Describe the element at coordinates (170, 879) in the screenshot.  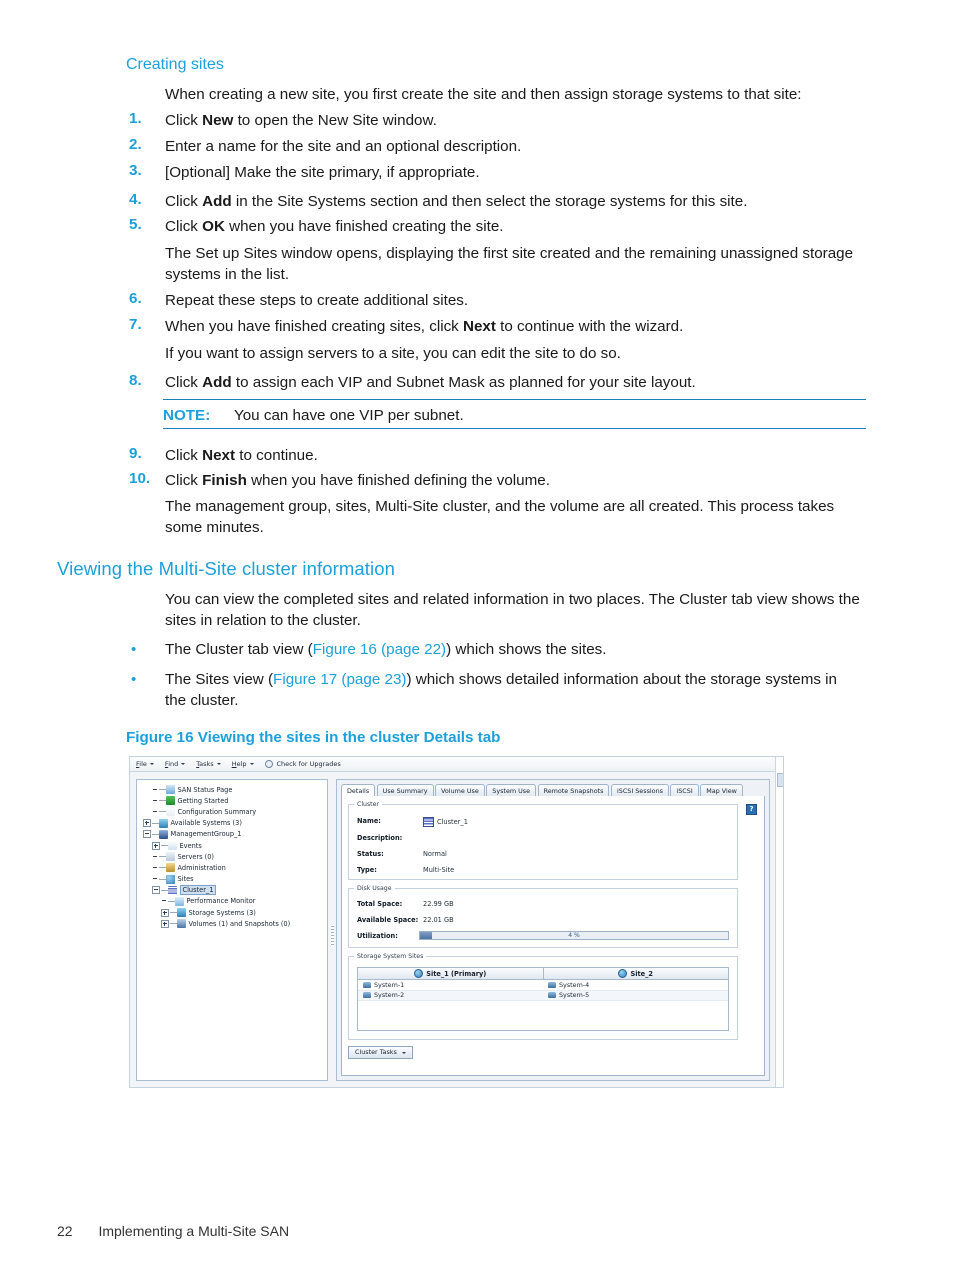
I see `sites-icon` at that location.